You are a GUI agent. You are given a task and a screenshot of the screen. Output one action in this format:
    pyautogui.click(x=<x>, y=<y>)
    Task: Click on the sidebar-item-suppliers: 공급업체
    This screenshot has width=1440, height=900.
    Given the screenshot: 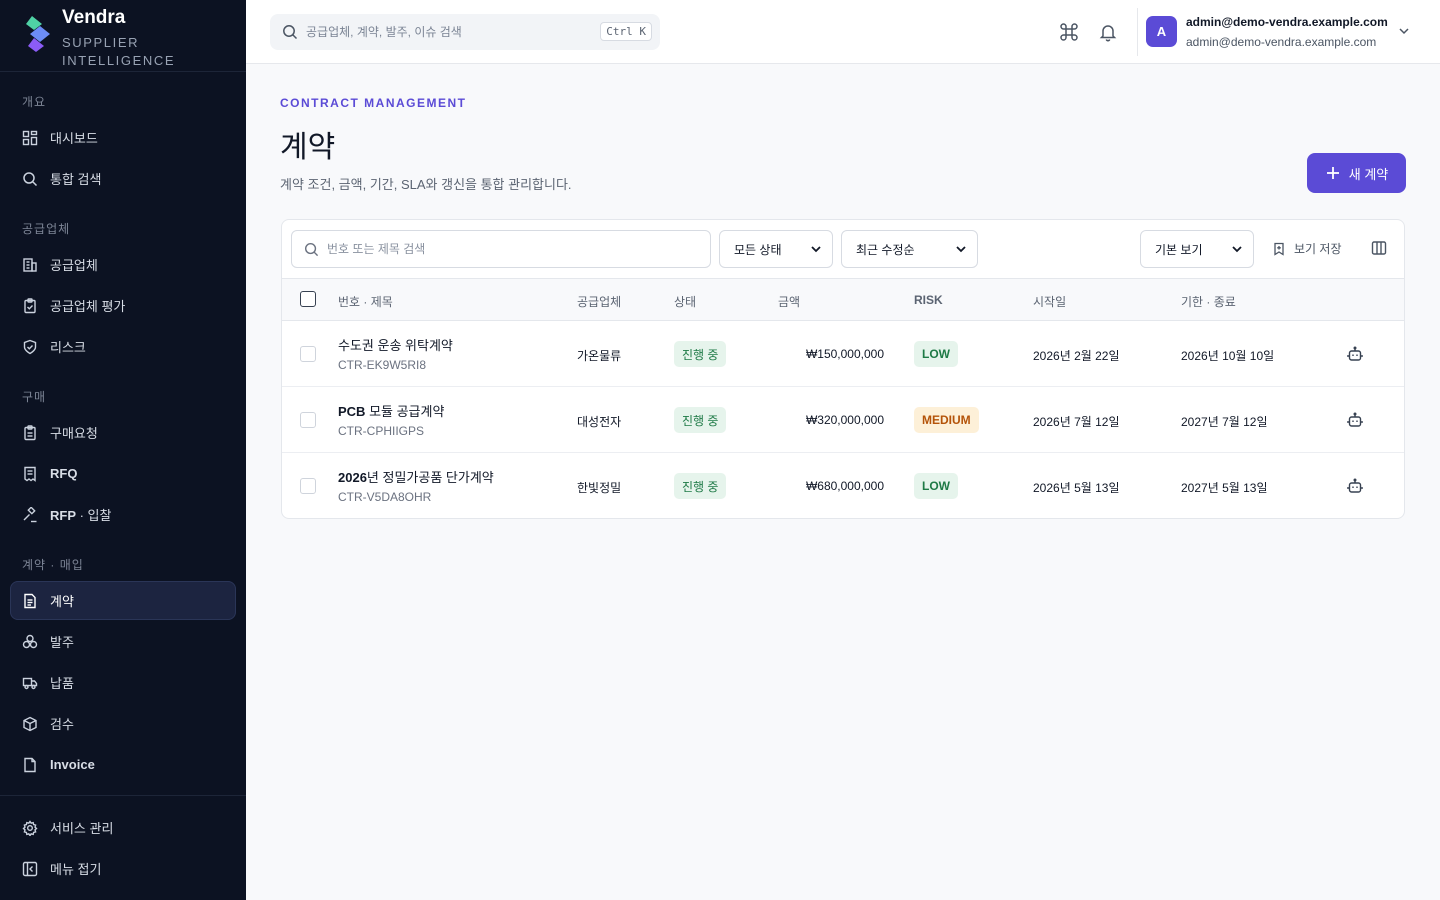 What is the action you would take?
    pyautogui.click(x=123, y=264)
    